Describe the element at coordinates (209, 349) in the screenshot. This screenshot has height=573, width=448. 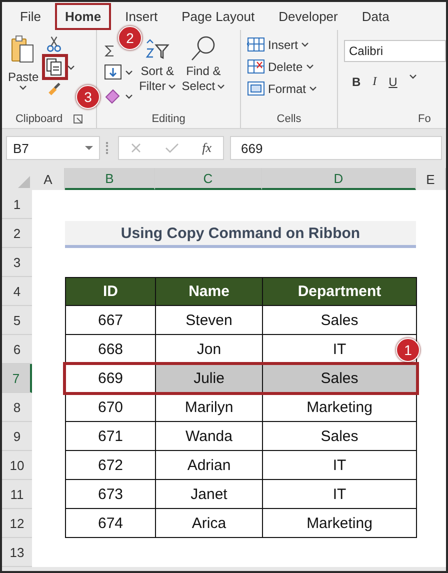
I see `table-cell: Jon` at that location.